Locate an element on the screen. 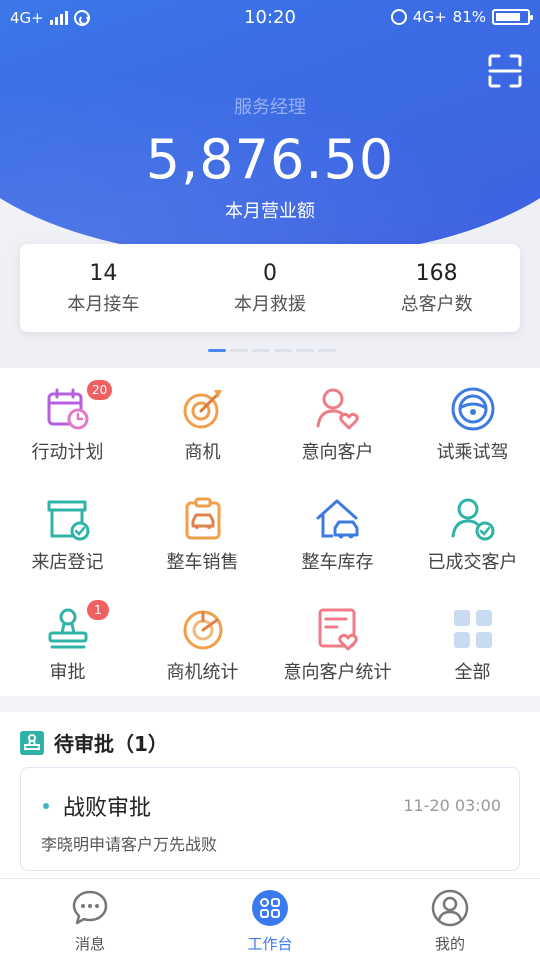 Image resolution: width=540 pixels, height=960 pixels. pending-approval-header: 待审批（1） is located at coordinates (94, 742).